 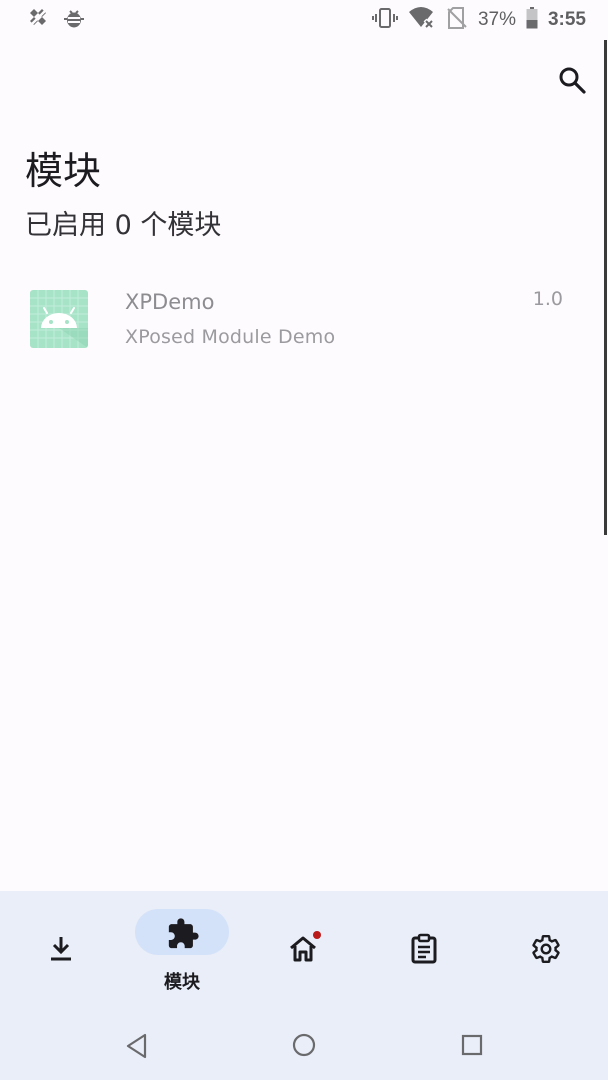 What do you see at coordinates (532, 20) in the screenshot?
I see `battery-icon` at bounding box center [532, 20].